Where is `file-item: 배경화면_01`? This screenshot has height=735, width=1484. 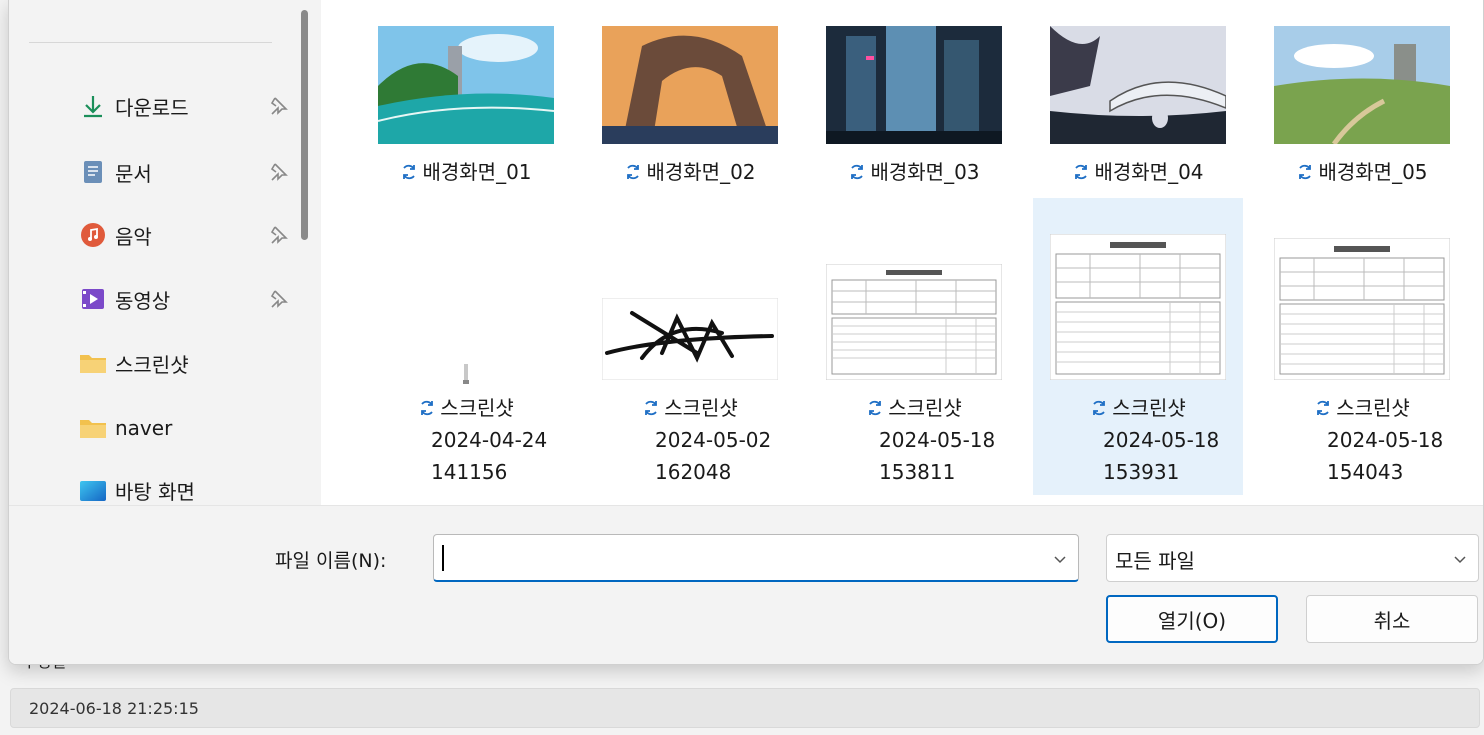 file-item: 배경화면_01 is located at coordinates (466, 108).